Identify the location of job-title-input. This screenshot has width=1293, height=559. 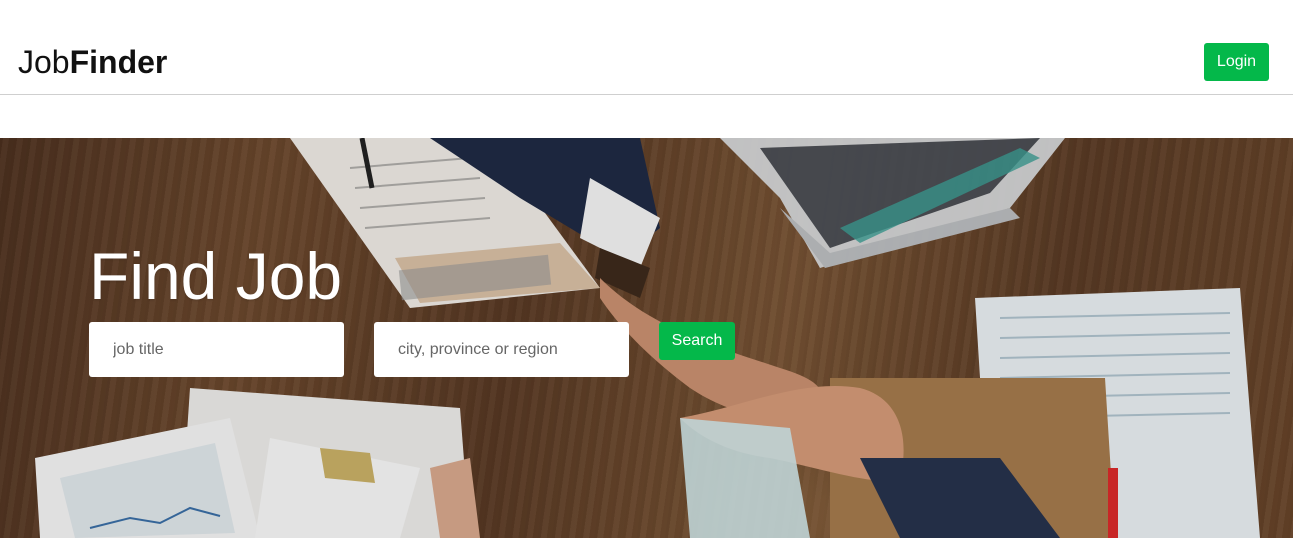
(216, 349).